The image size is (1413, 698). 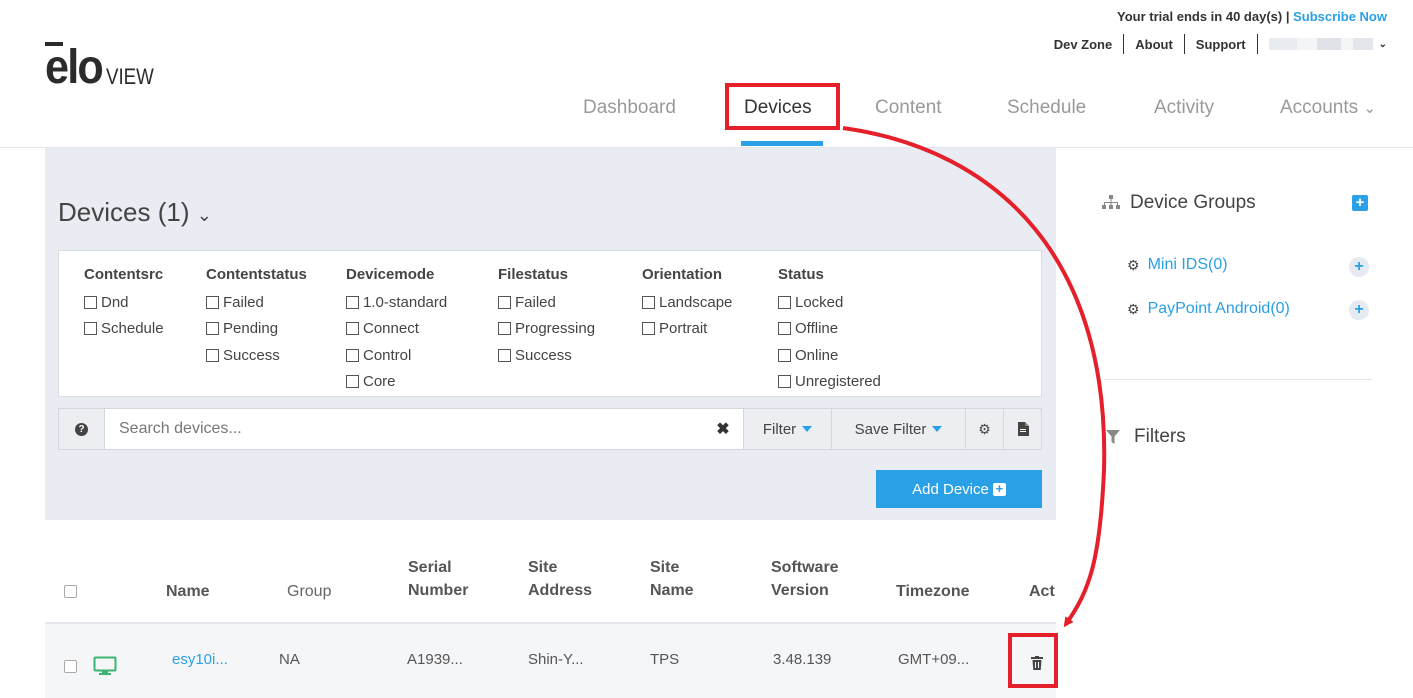 What do you see at coordinates (665, 659) in the screenshot?
I see `device-site-name: TPS` at bounding box center [665, 659].